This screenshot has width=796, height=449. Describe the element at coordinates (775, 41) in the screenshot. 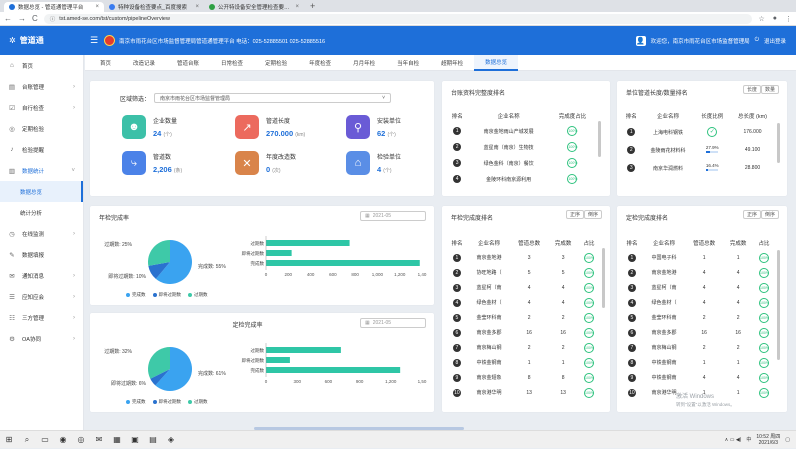

I see `logout-link: 退出登录` at that location.